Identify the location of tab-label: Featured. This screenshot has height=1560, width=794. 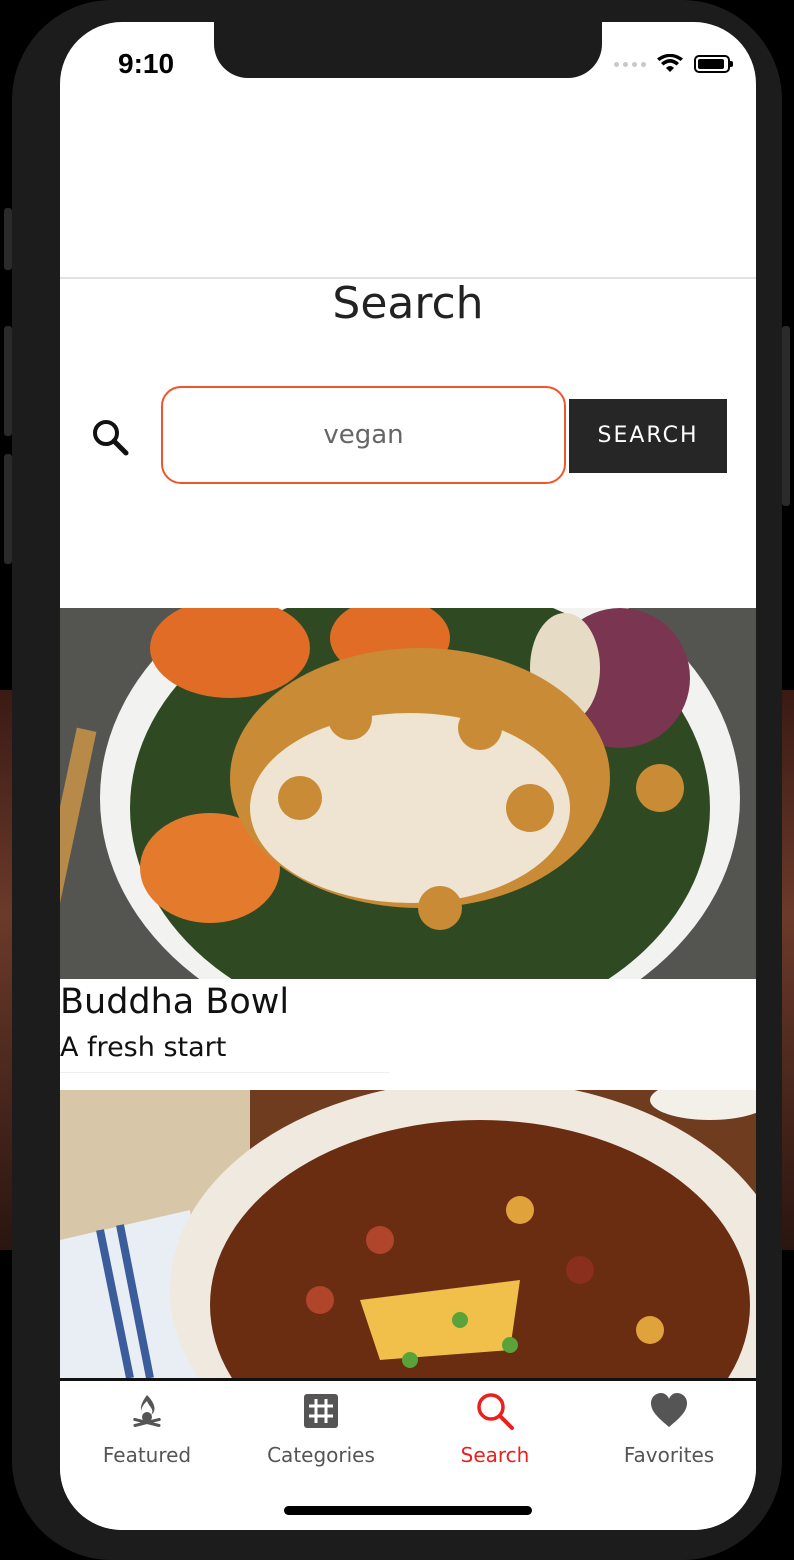
(147, 1455).